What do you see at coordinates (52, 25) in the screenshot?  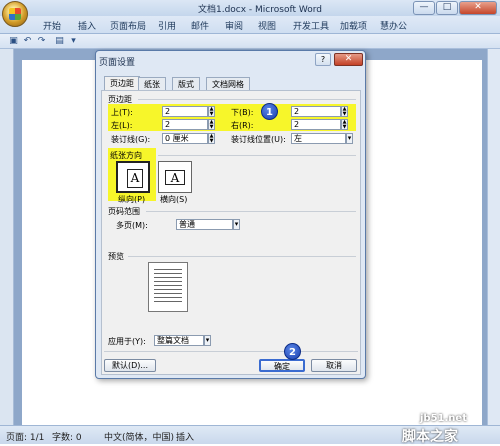 I see `tab-home: 开始` at bounding box center [52, 25].